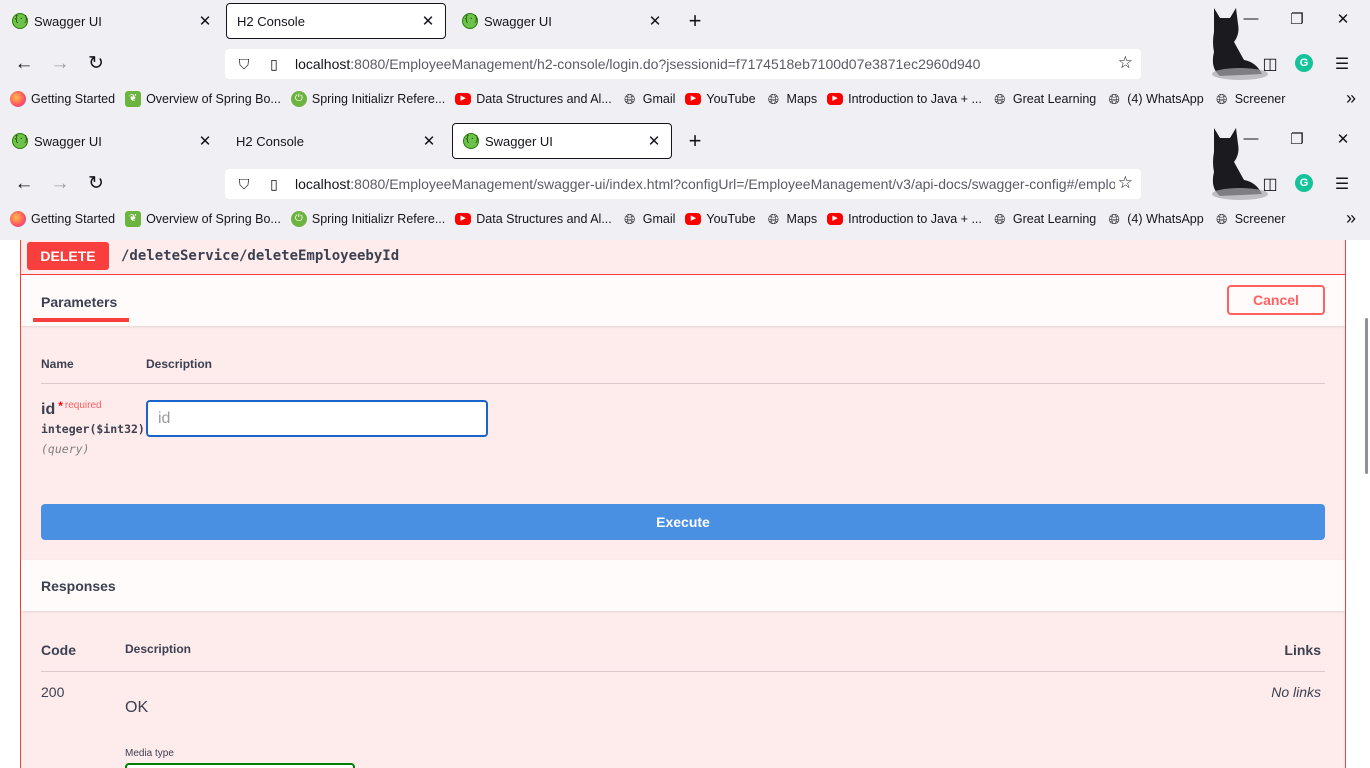  What do you see at coordinates (79, 302) in the screenshot?
I see `tab-parameters: Parameters` at bounding box center [79, 302].